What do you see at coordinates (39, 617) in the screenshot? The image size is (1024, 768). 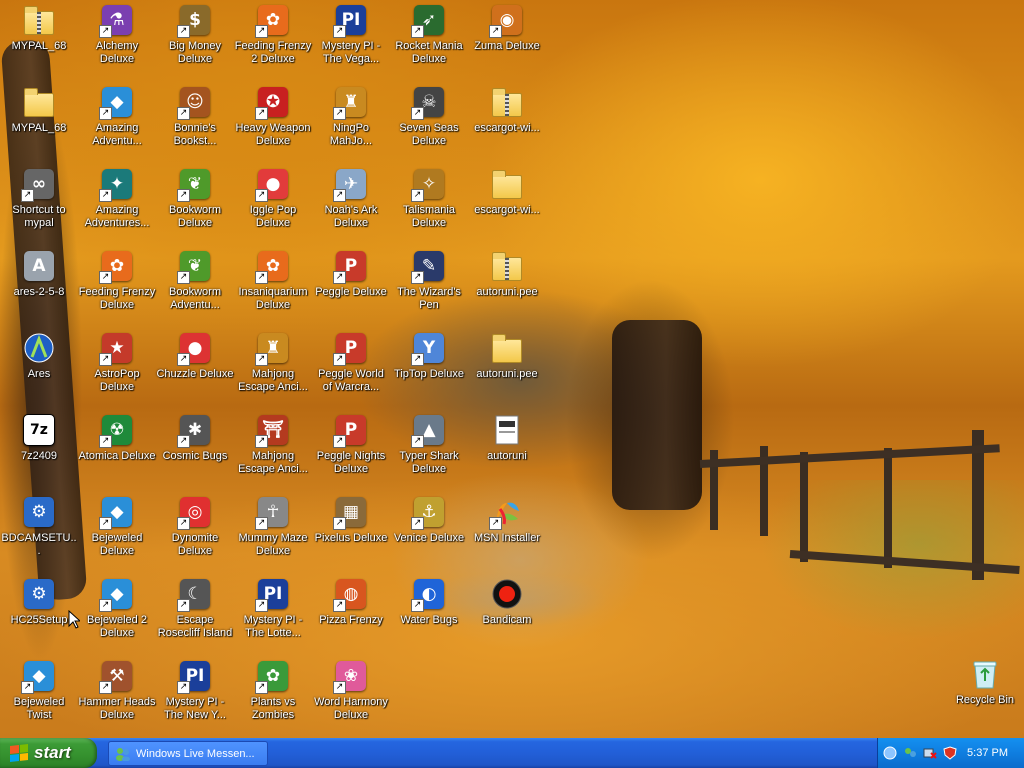 I see `desktop-icon: ⚙ HC25Setup` at bounding box center [39, 617].